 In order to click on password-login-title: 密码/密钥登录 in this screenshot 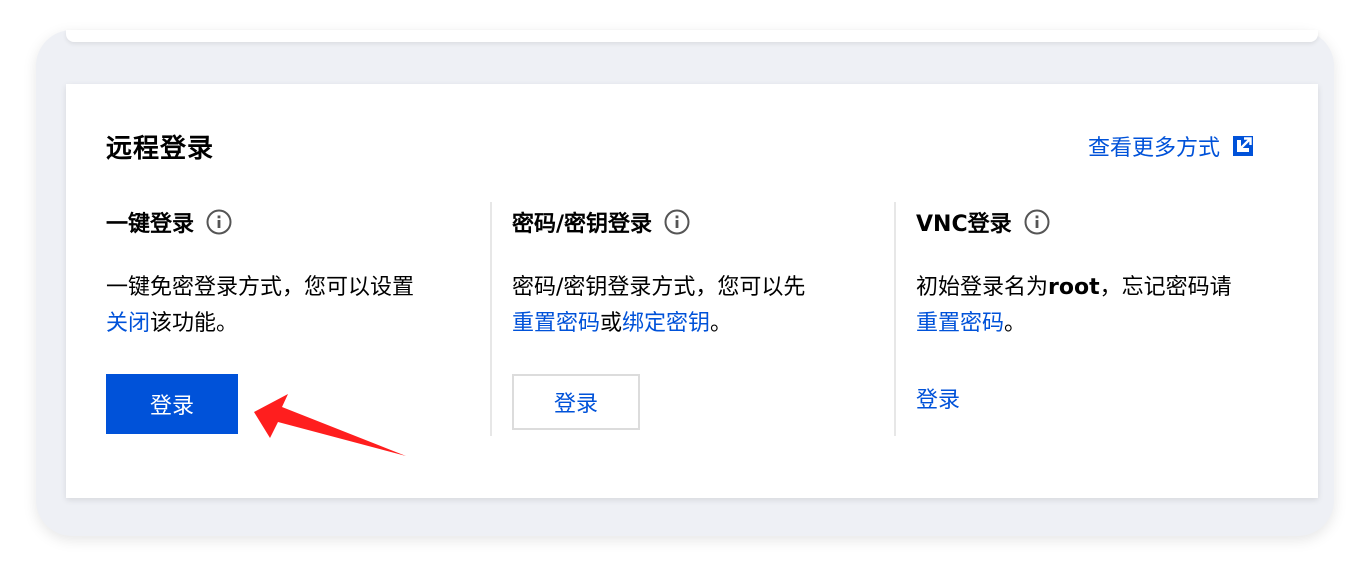, I will do `click(582, 224)`.